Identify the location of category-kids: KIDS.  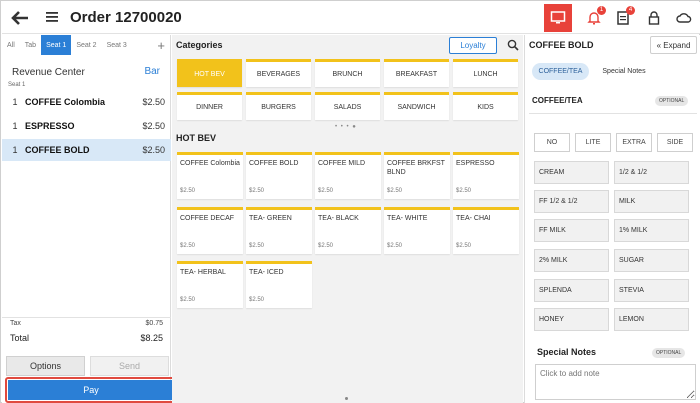
(485, 106).